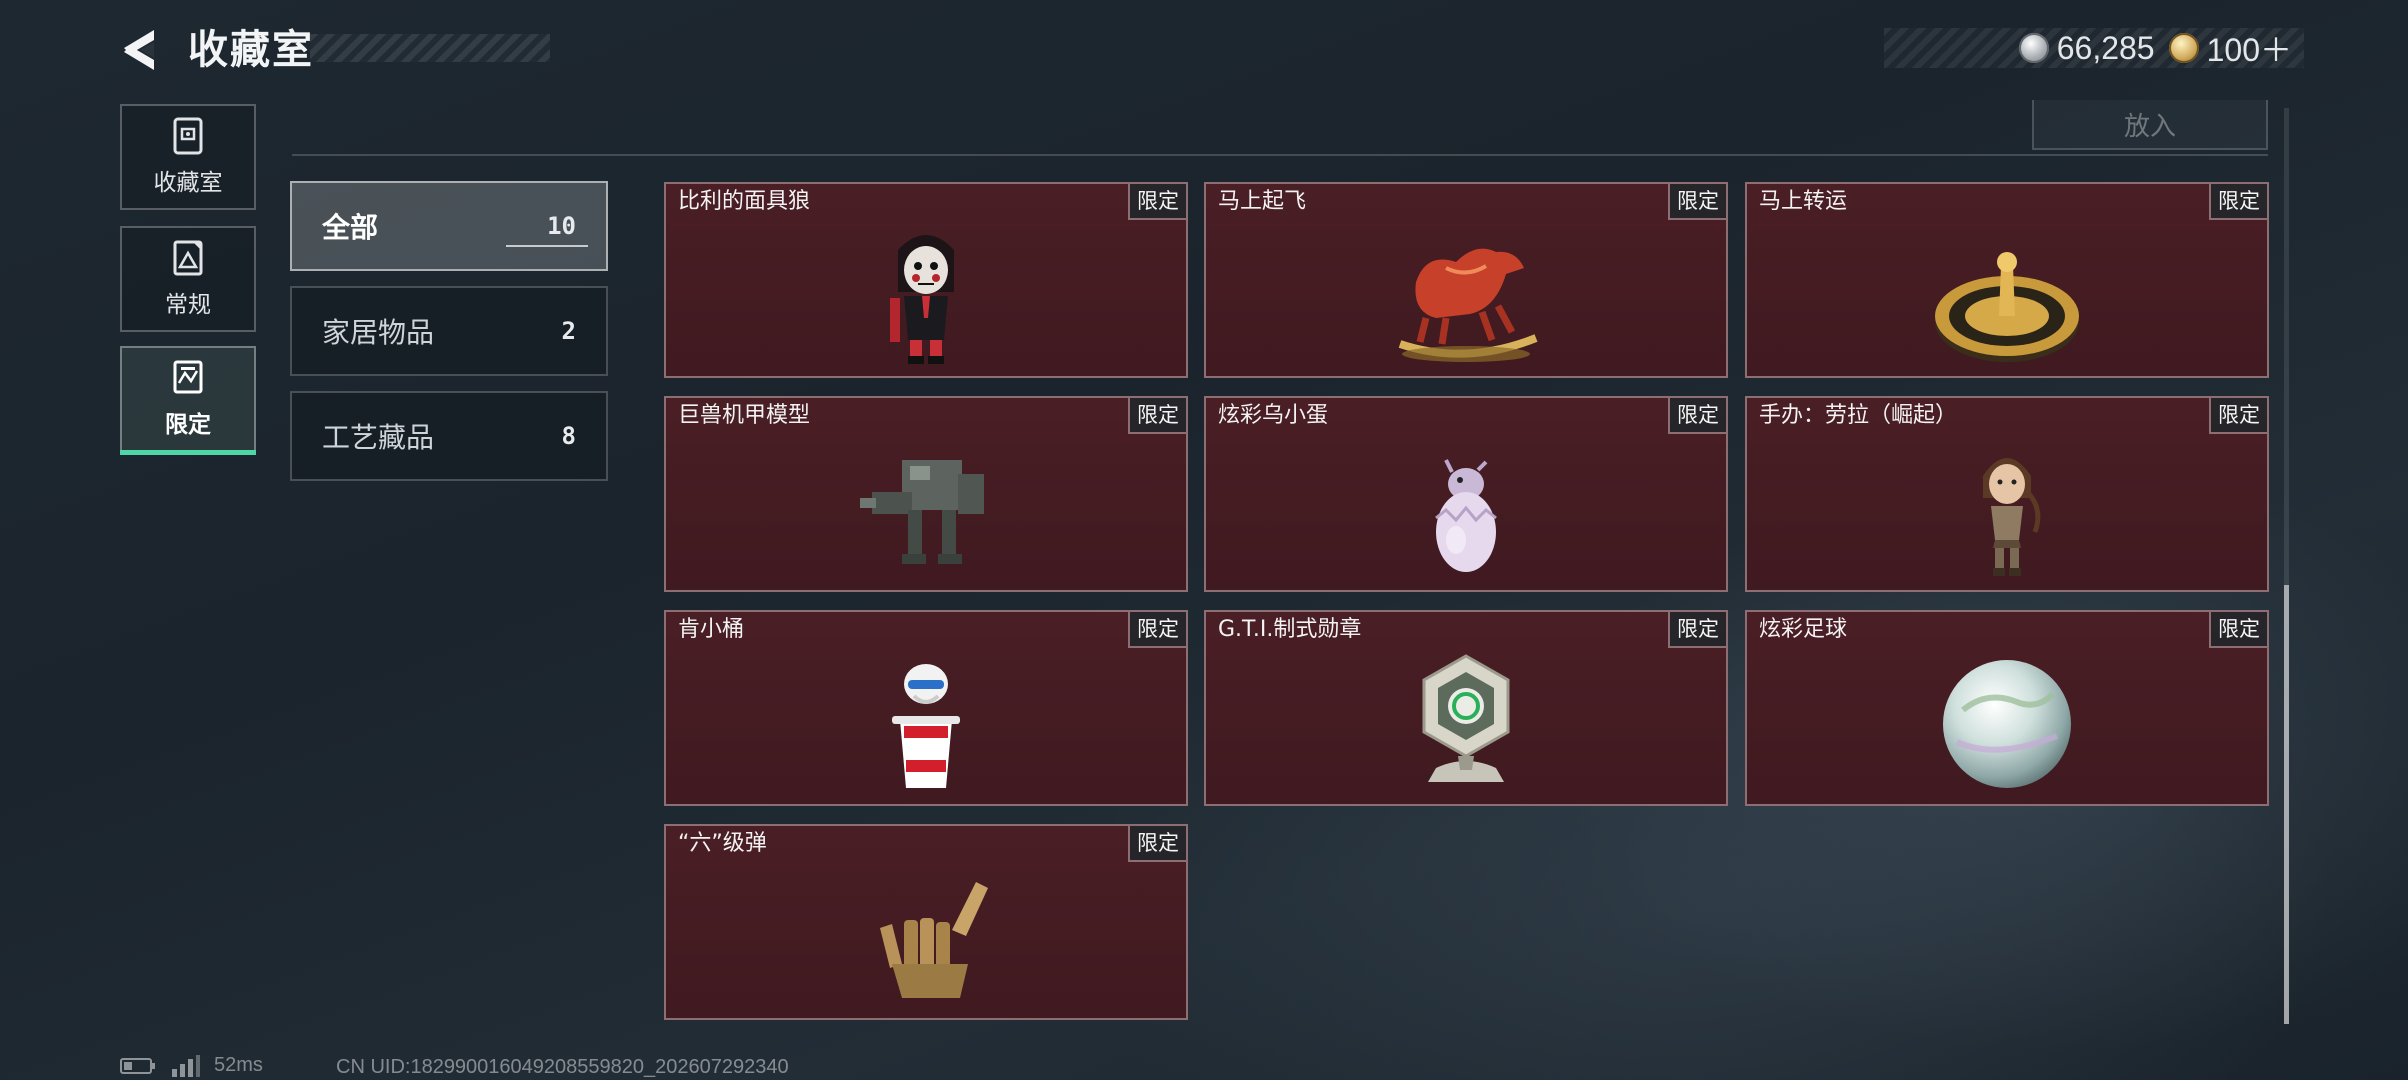 The height and width of the screenshot is (1080, 2408). What do you see at coordinates (378, 332) in the screenshot?
I see `category-label: 家居物品` at bounding box center [378, 332].